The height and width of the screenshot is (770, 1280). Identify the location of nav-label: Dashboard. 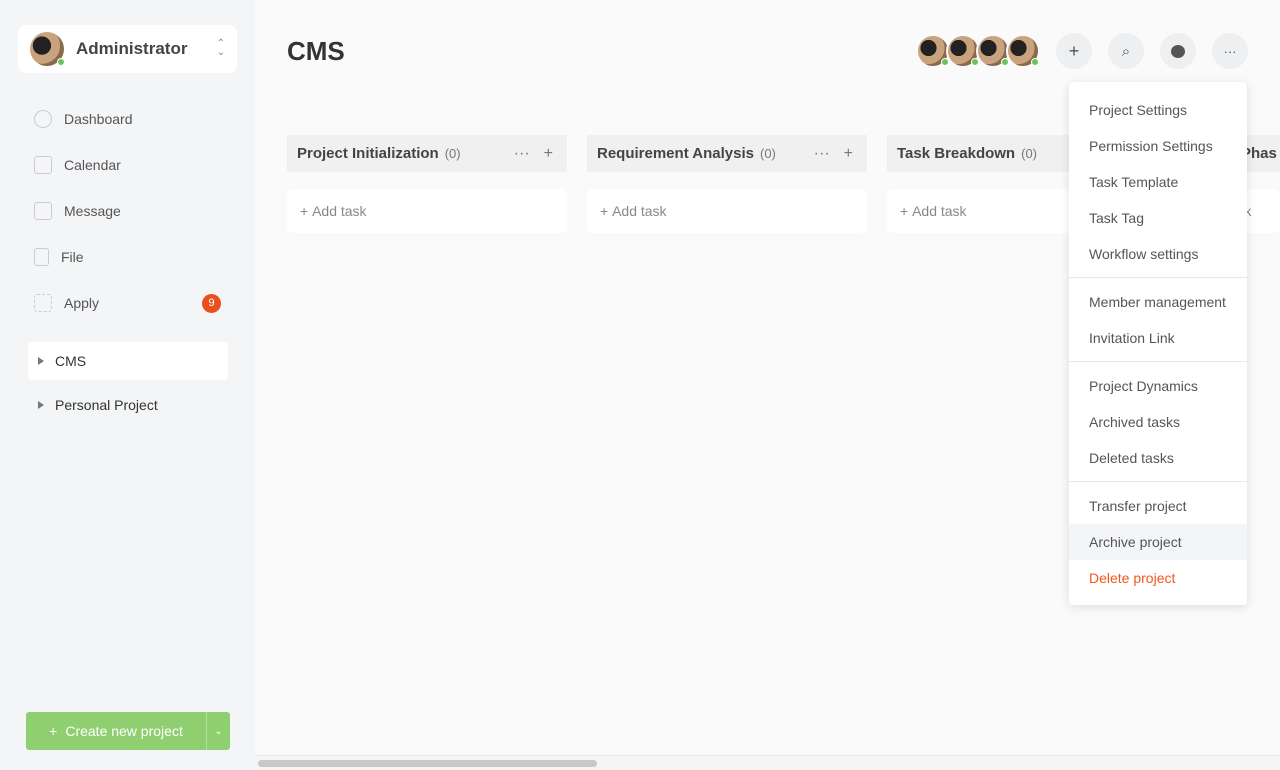
(98, 119).